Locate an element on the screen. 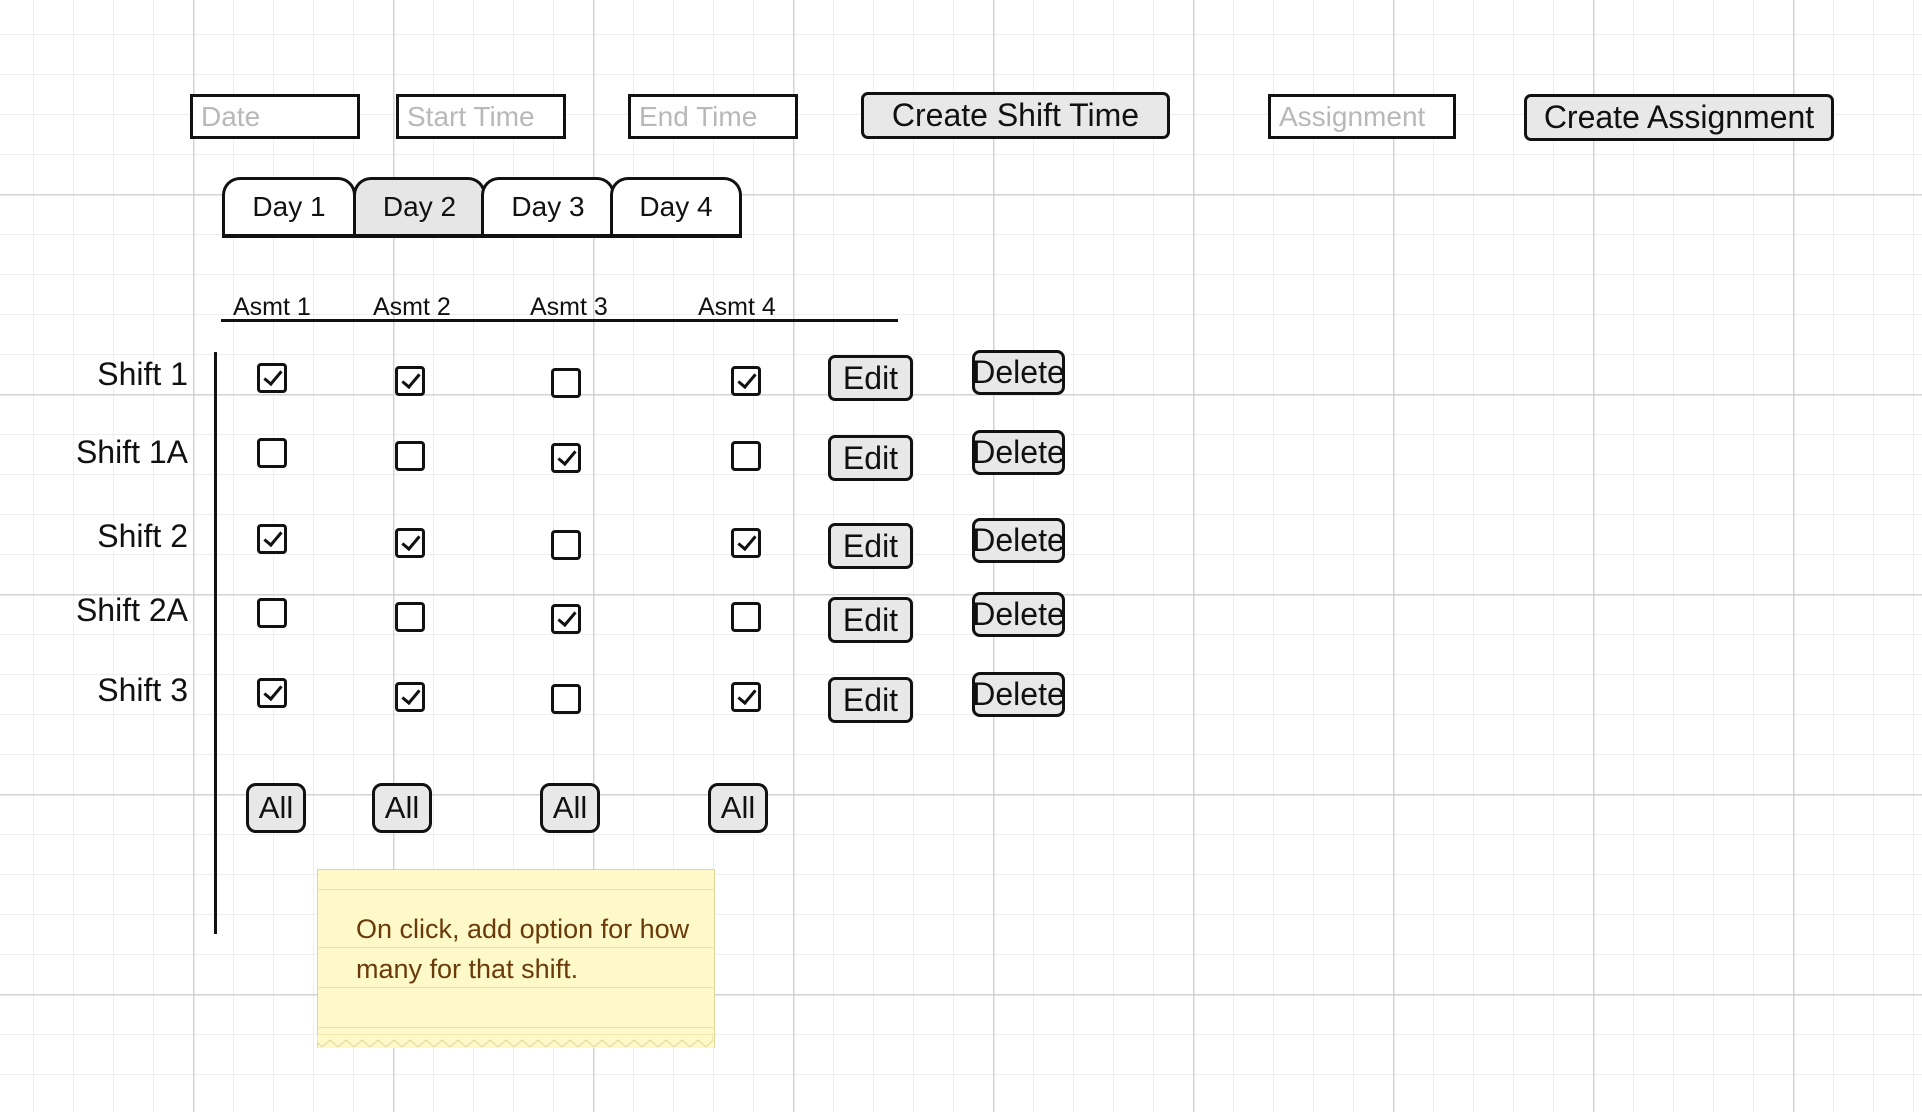 Image resolution: width=1922 pixels, height=1112 pixels. tab-day-4: Day 4 is located at coordinates (676, 207).